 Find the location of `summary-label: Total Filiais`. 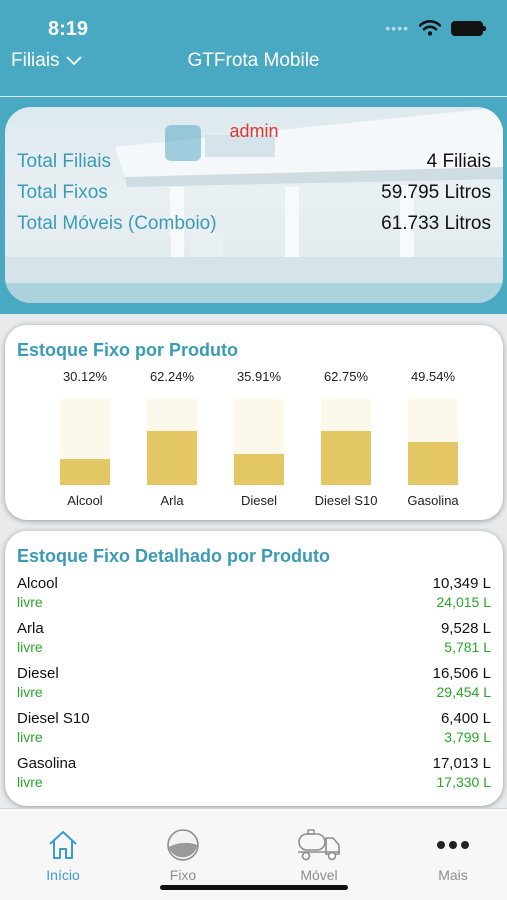

summary-label: Total Filiais is located at coordinates (64, 161).